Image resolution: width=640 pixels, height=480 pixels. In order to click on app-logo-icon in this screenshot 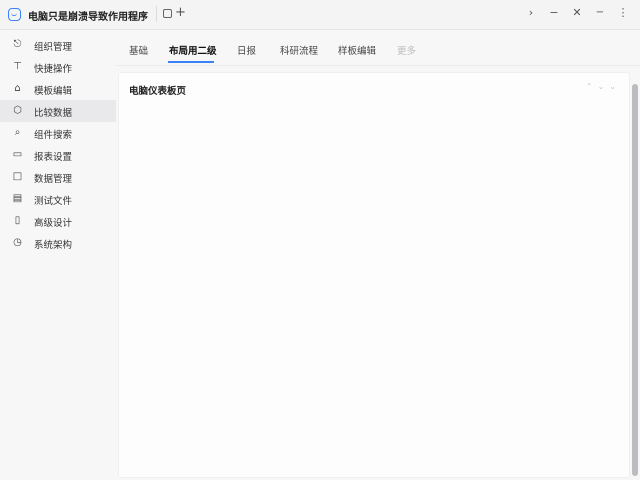, I will do `click(14, 14)`.